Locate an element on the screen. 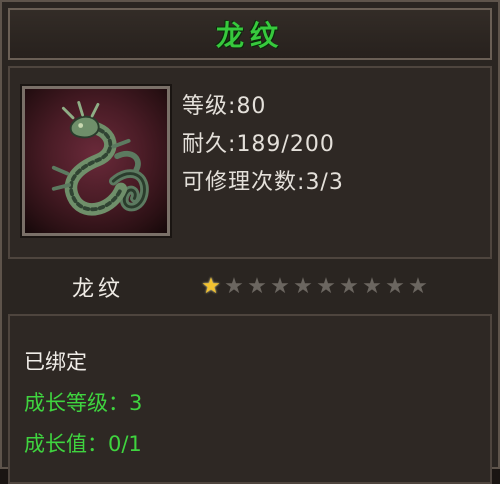 This screenshot has width=500, height=484. stat-level-label: 等级 is located at coordinates (205, 106).